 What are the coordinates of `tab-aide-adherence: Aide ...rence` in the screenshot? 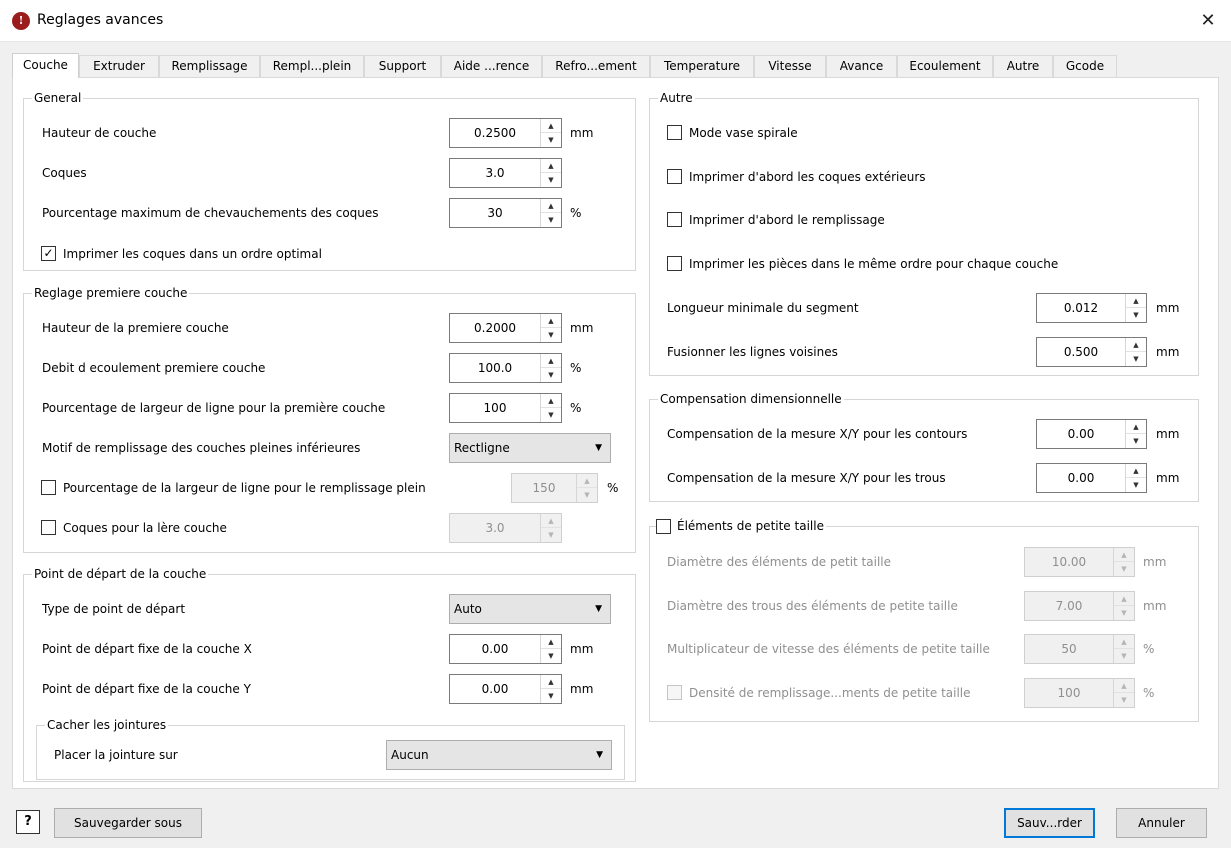 It's located at (491, 66).